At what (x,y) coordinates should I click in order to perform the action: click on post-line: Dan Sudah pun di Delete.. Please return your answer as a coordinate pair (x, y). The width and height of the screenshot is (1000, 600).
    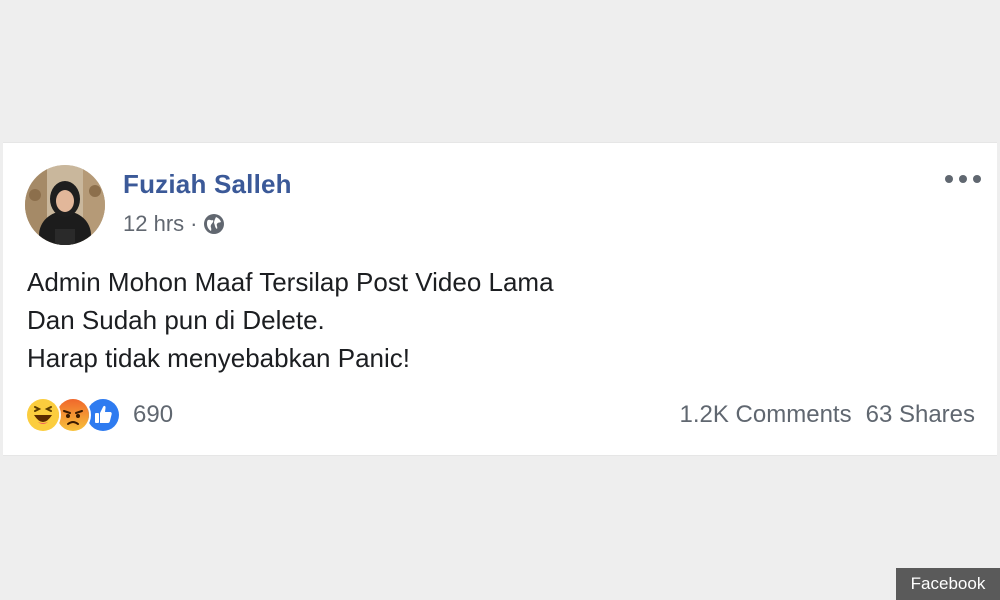
    Looking at the image, I should click on (176, 320).